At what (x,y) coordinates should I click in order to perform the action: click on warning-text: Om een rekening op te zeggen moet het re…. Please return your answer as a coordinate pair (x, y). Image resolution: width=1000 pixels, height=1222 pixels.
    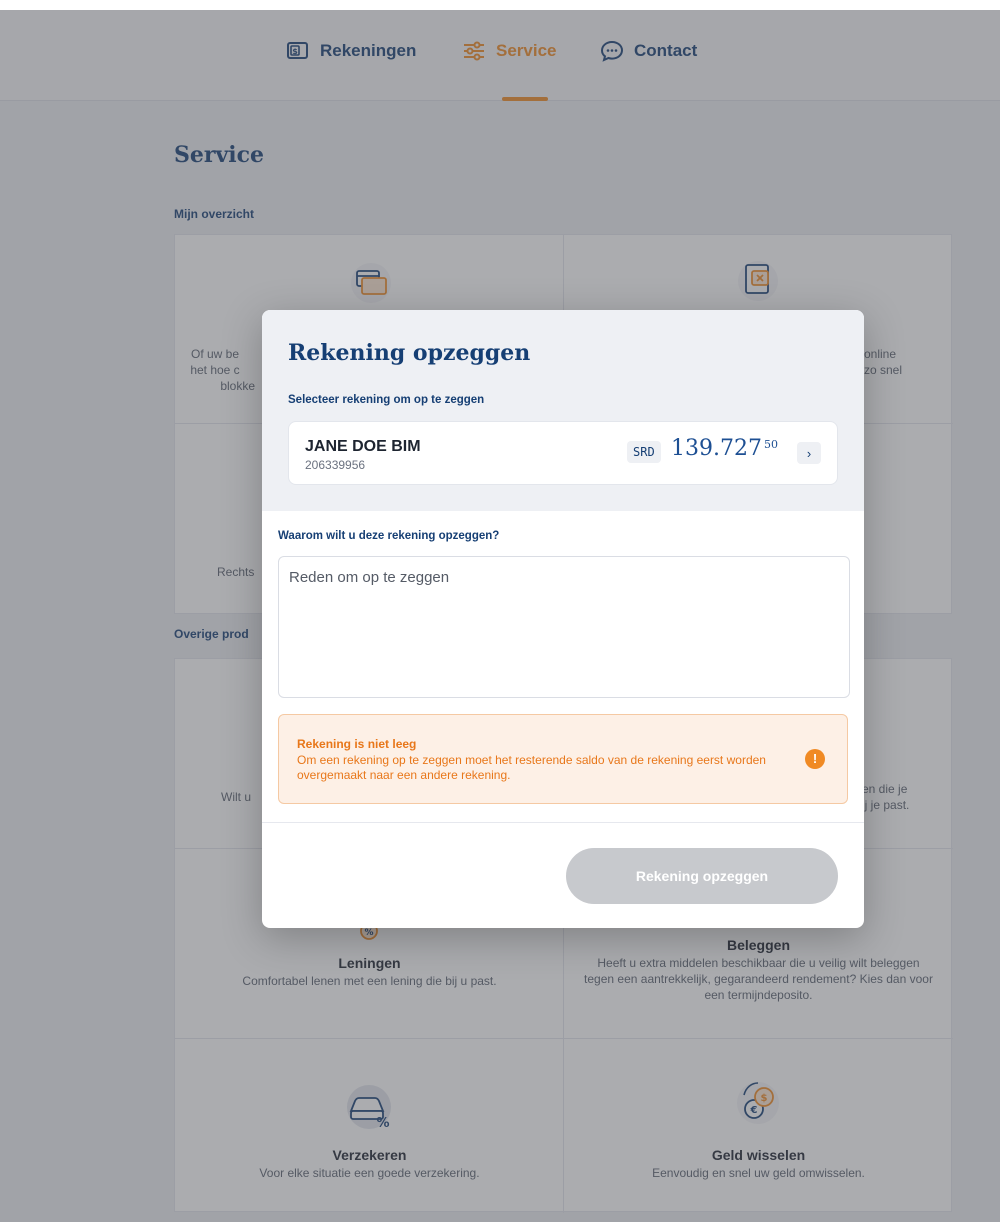
    Looking at the image, I should click on (531, 767).